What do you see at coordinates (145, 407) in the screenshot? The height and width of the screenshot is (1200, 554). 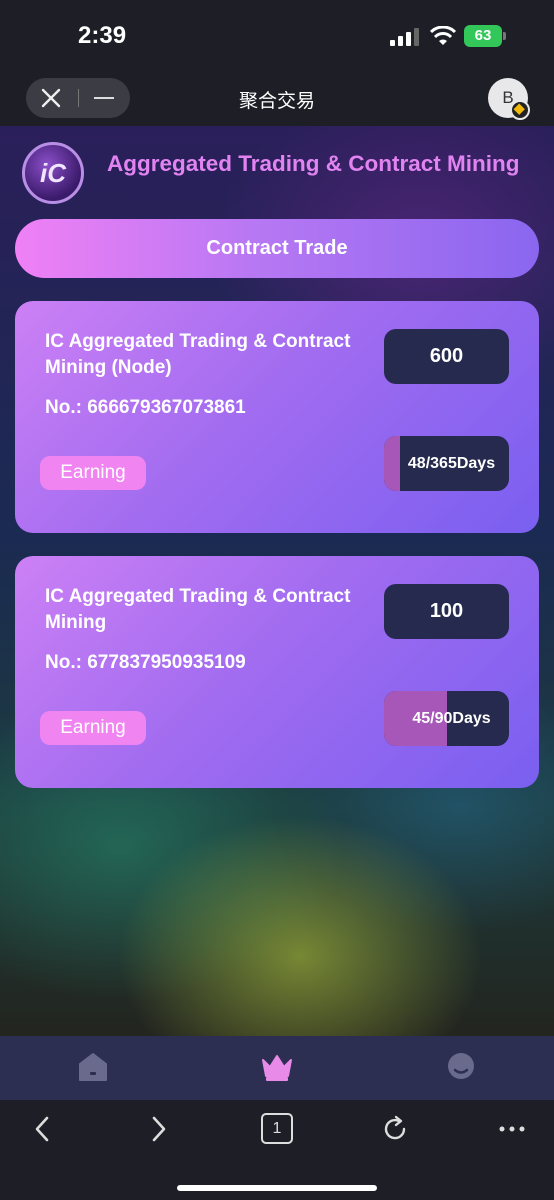 I see `card-number: No.: 666679367073861` at bounding box center [145, 407].